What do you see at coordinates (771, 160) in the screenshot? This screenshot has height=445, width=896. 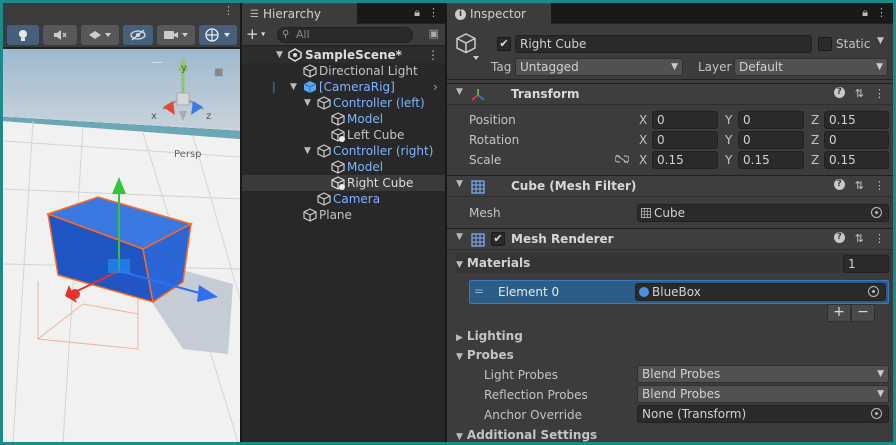 I see `scale-y-input: 0.15` at bounding box center [771, 160].